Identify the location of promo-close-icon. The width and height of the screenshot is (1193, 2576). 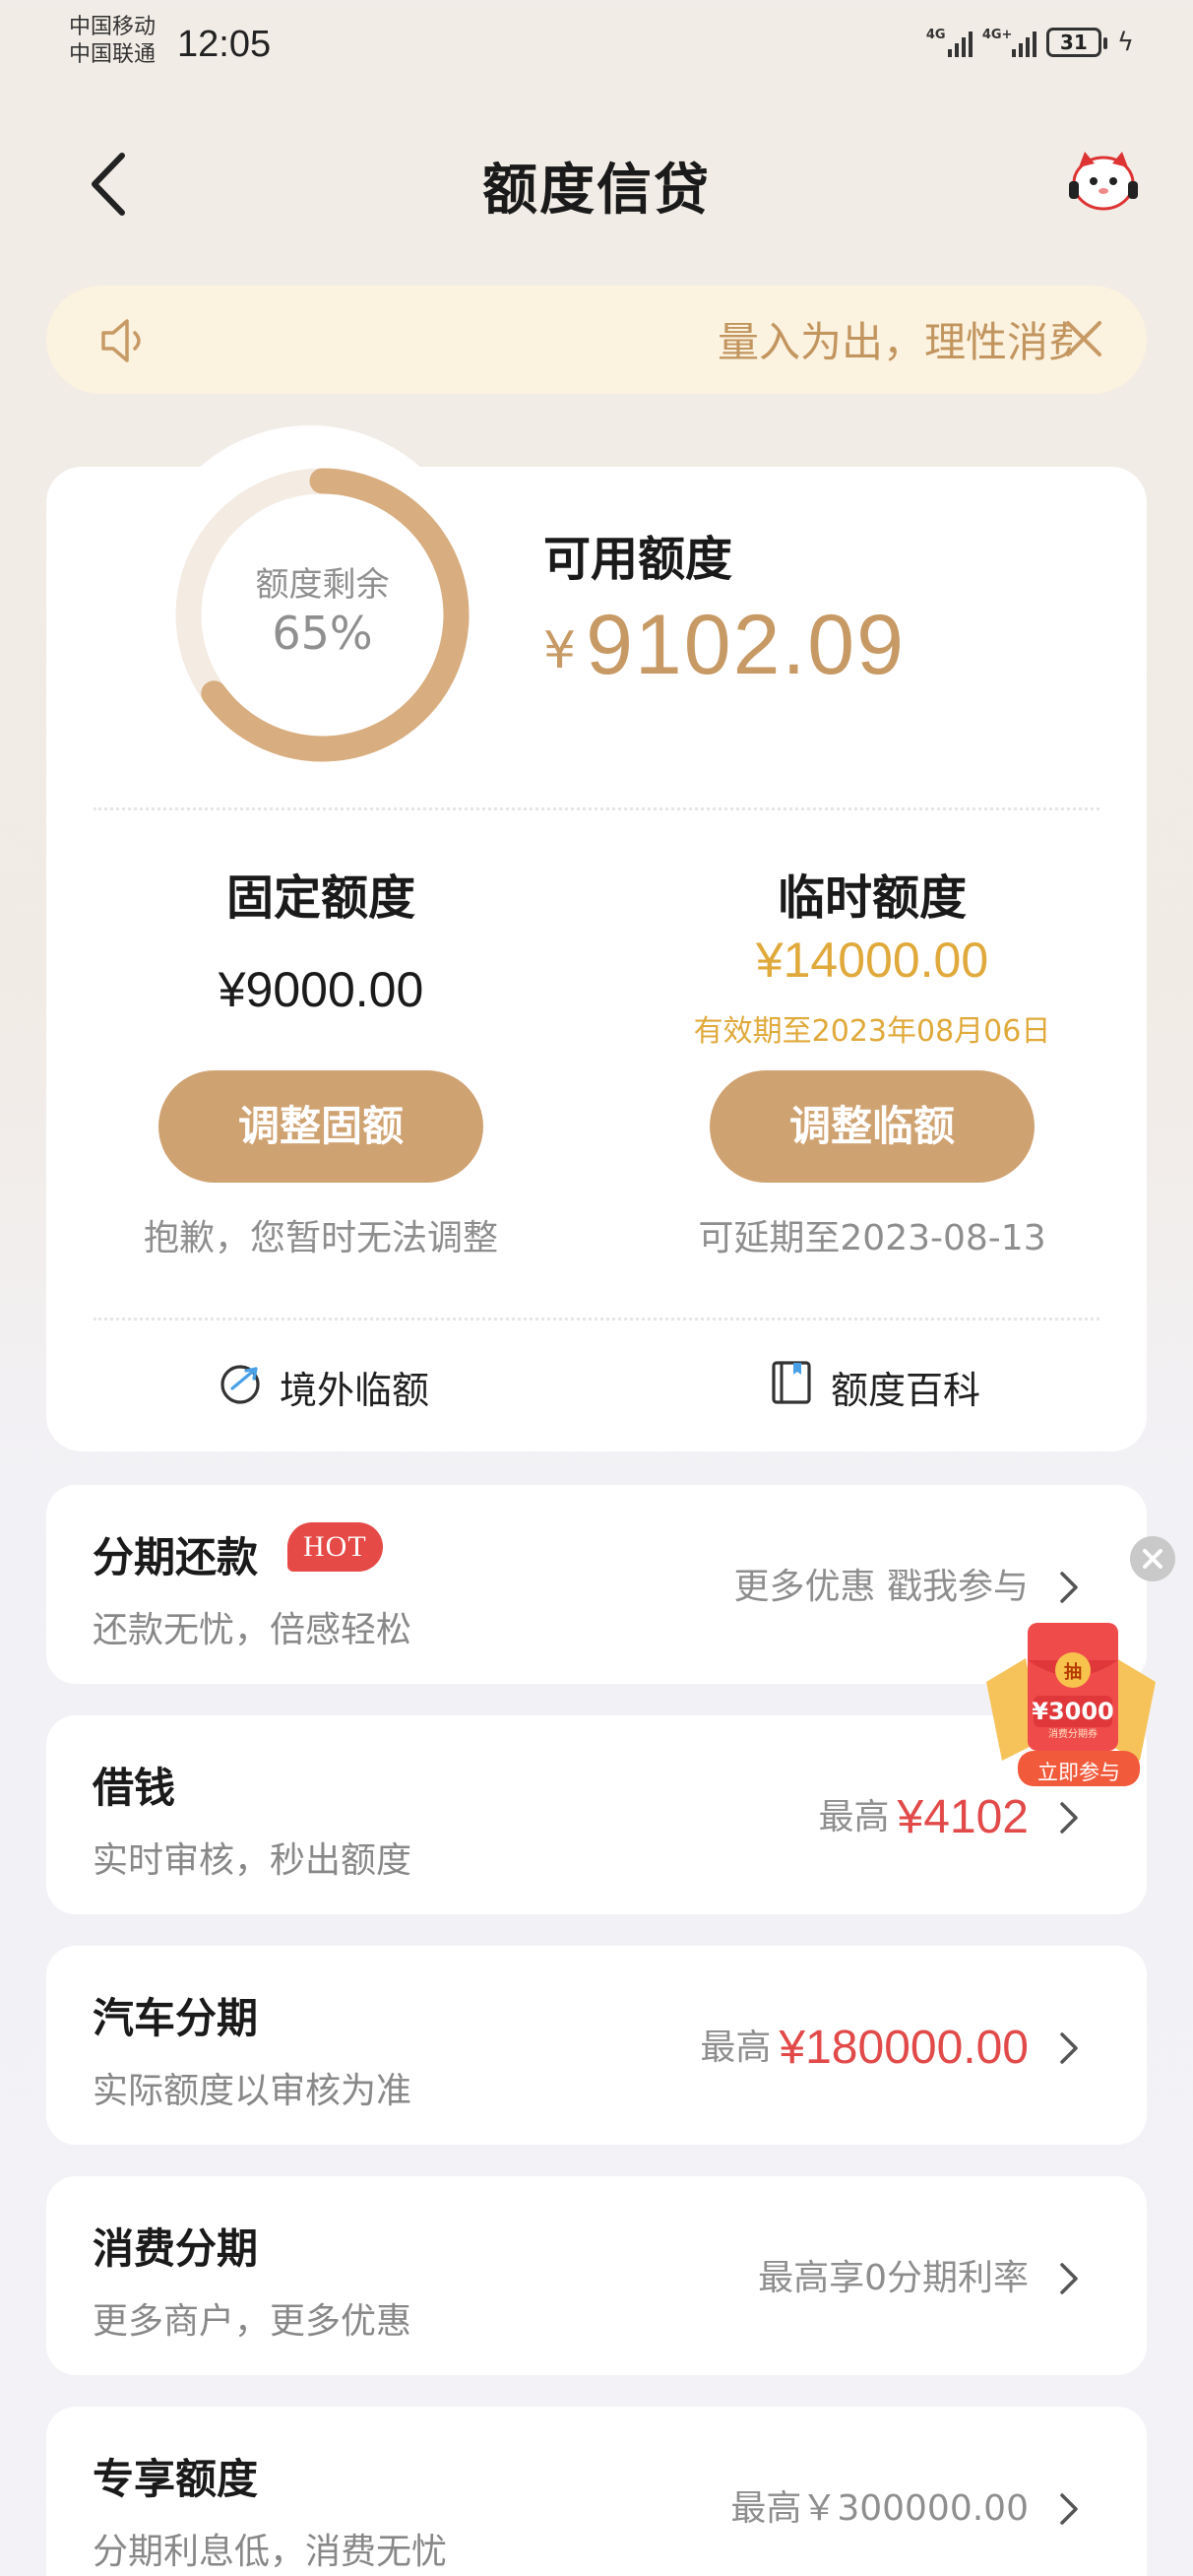
(1152, 1558).